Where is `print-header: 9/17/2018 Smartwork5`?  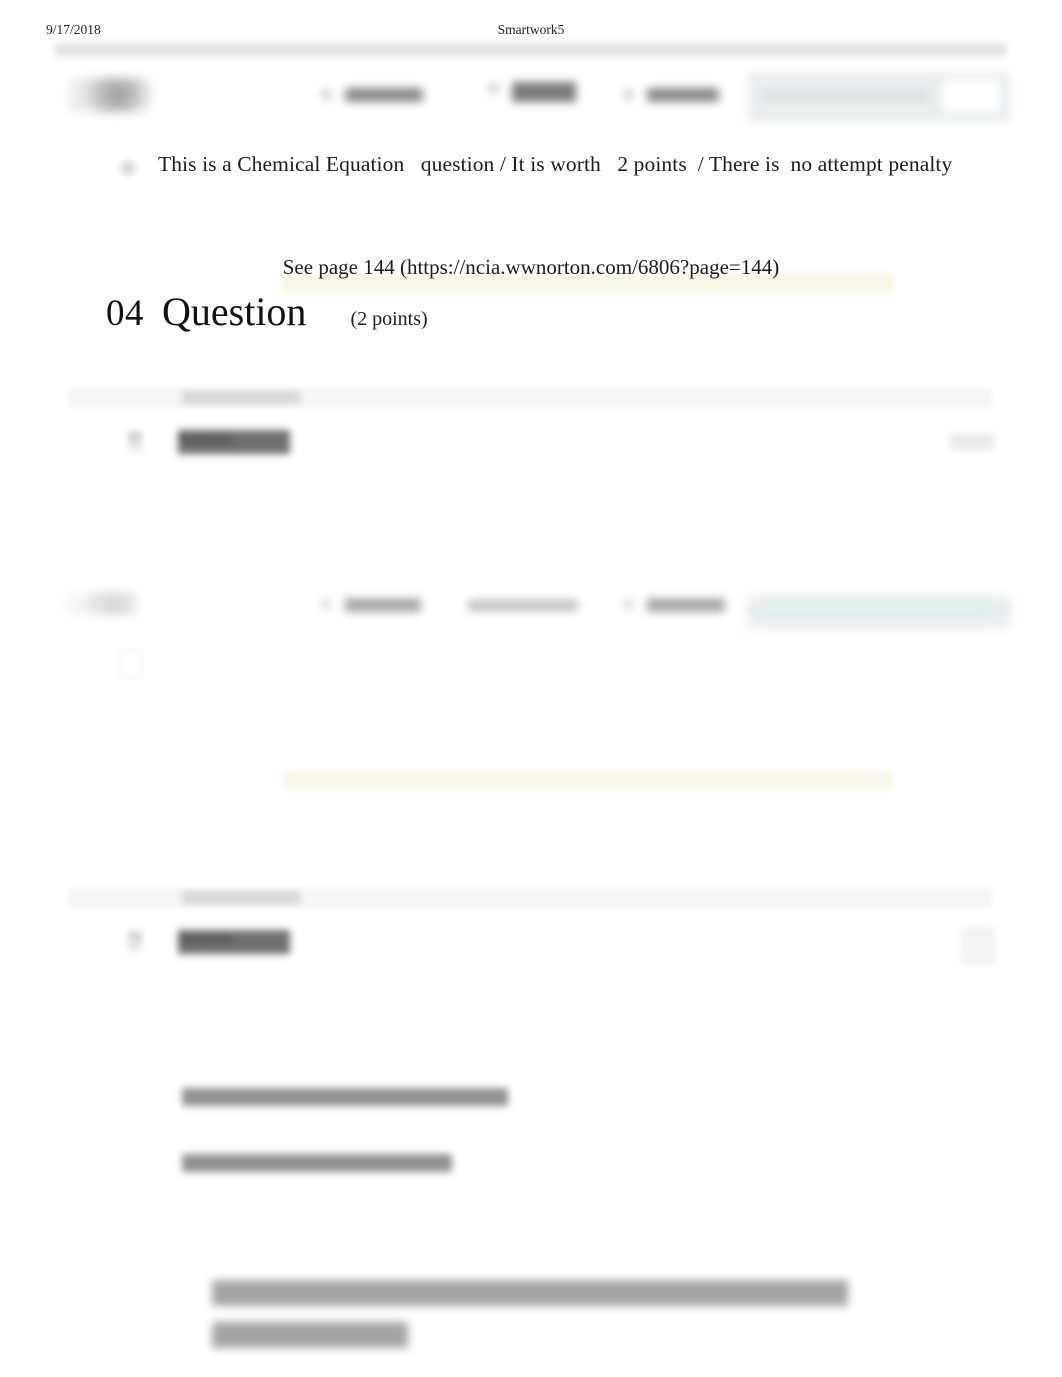
print-header: 9/17/2018 Smartwork5 is located at coordinates (531, 33).